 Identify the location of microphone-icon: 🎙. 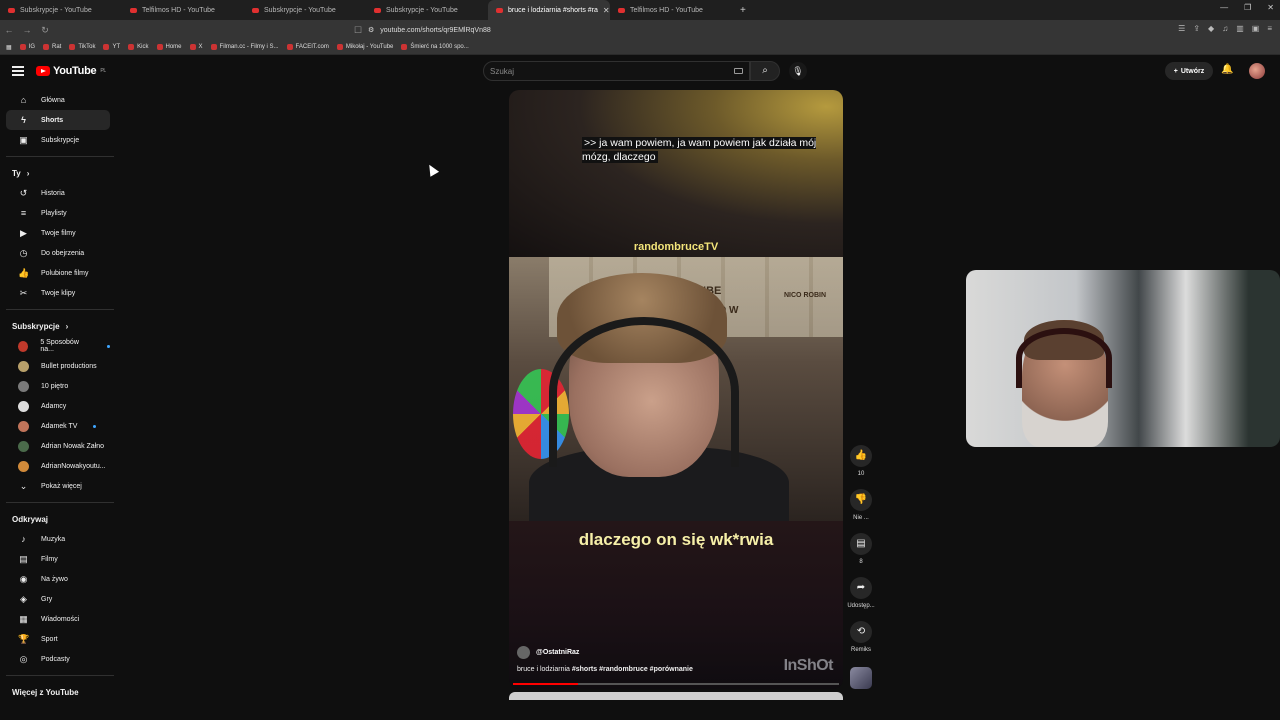
(798, 71).